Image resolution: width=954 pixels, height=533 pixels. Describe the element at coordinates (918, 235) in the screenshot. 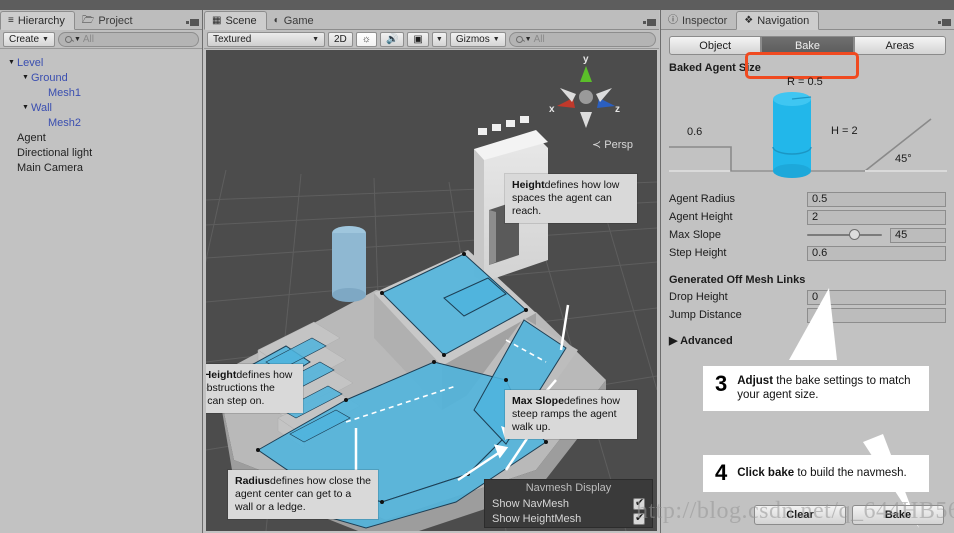

I see `max-slope-input: 45` at that location.